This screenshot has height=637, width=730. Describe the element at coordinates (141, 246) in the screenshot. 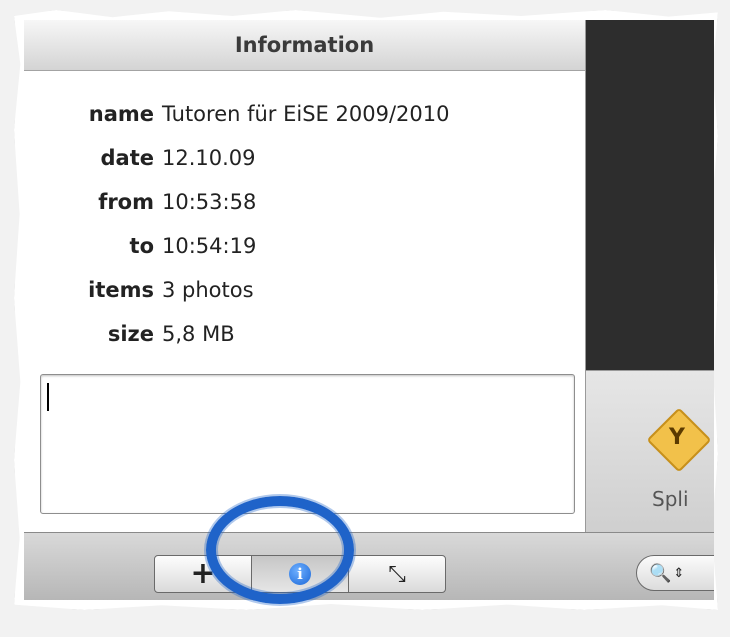

I see `info-key: to` at that location.